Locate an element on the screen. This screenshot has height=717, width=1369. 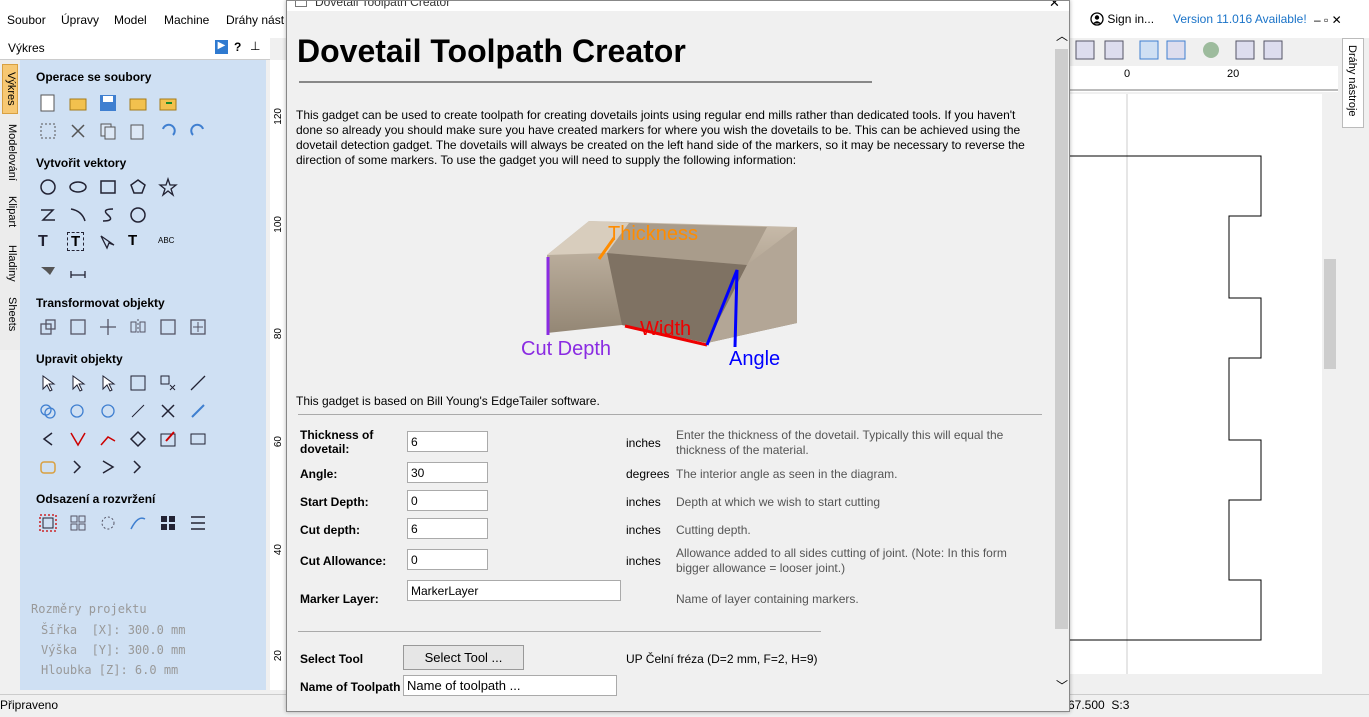
offset-icon is located at coordinates (48, 523).